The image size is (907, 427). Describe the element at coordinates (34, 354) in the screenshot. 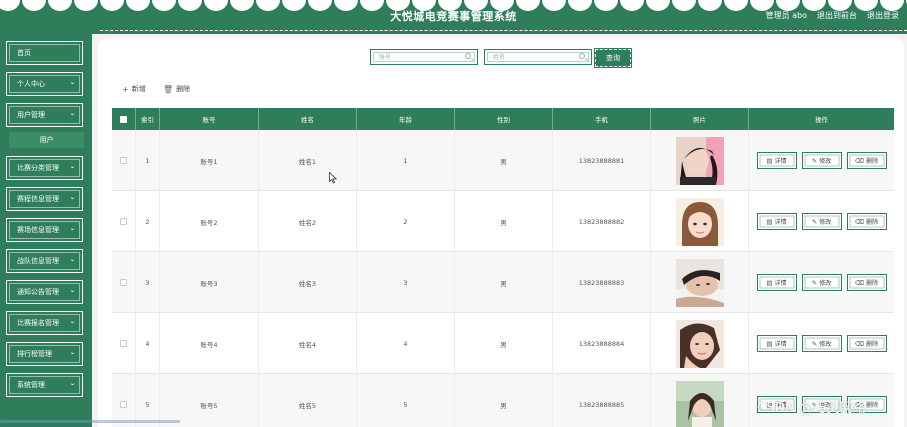

I see `sidebar-item-label: 排行榜管理` at that location.